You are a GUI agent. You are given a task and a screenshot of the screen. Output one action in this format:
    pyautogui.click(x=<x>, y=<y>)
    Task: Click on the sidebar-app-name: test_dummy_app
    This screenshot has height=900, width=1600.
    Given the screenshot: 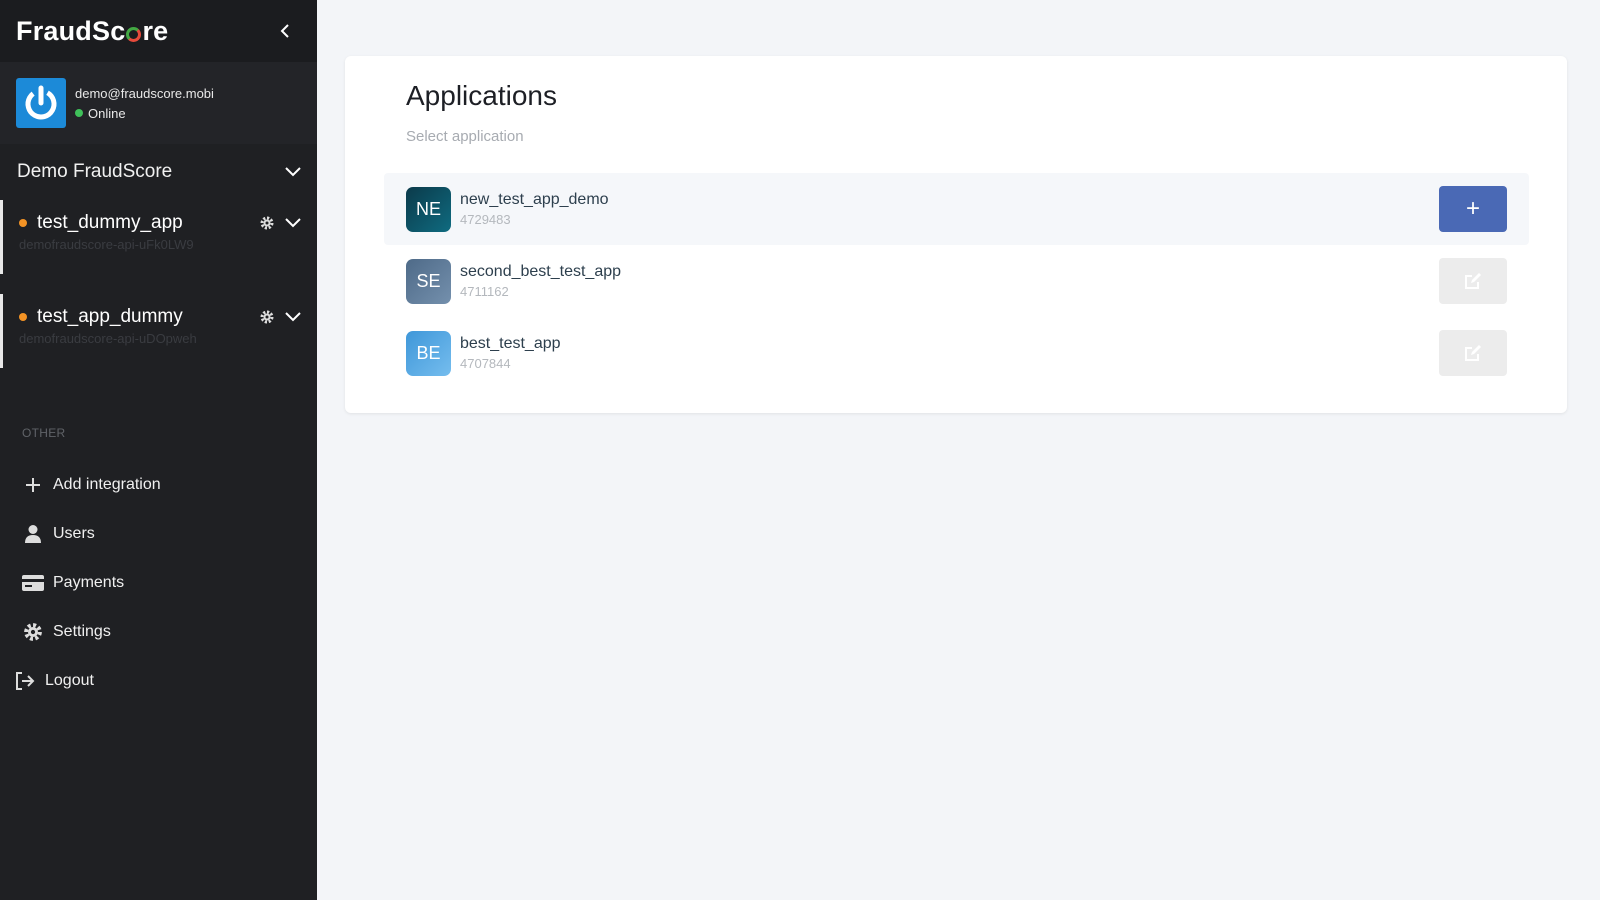 What is the action you would take?
    pyautogui.click(x=110, y=222)
    